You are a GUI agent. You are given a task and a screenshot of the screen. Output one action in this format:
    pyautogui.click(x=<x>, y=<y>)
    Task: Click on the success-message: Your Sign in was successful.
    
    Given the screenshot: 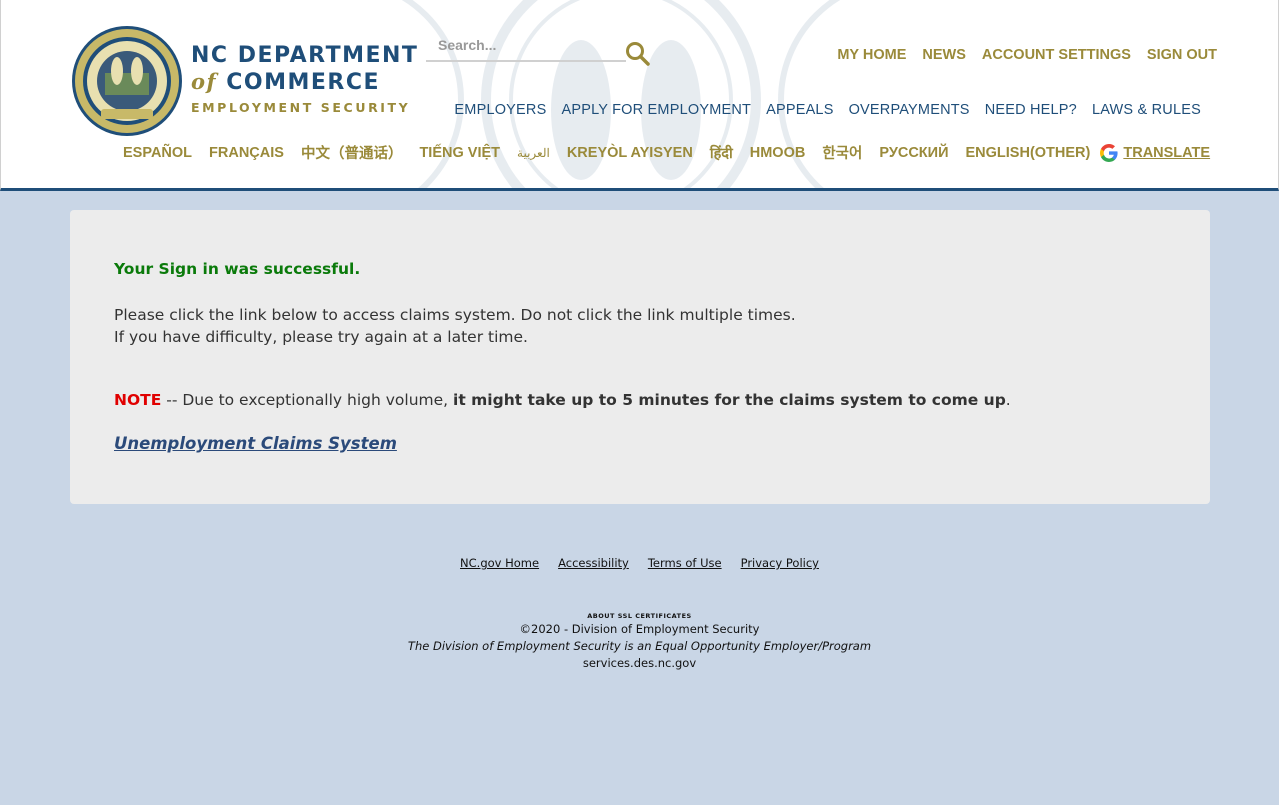 What is the action you would take?
    pyautogui.click(x=237, y=269)
    